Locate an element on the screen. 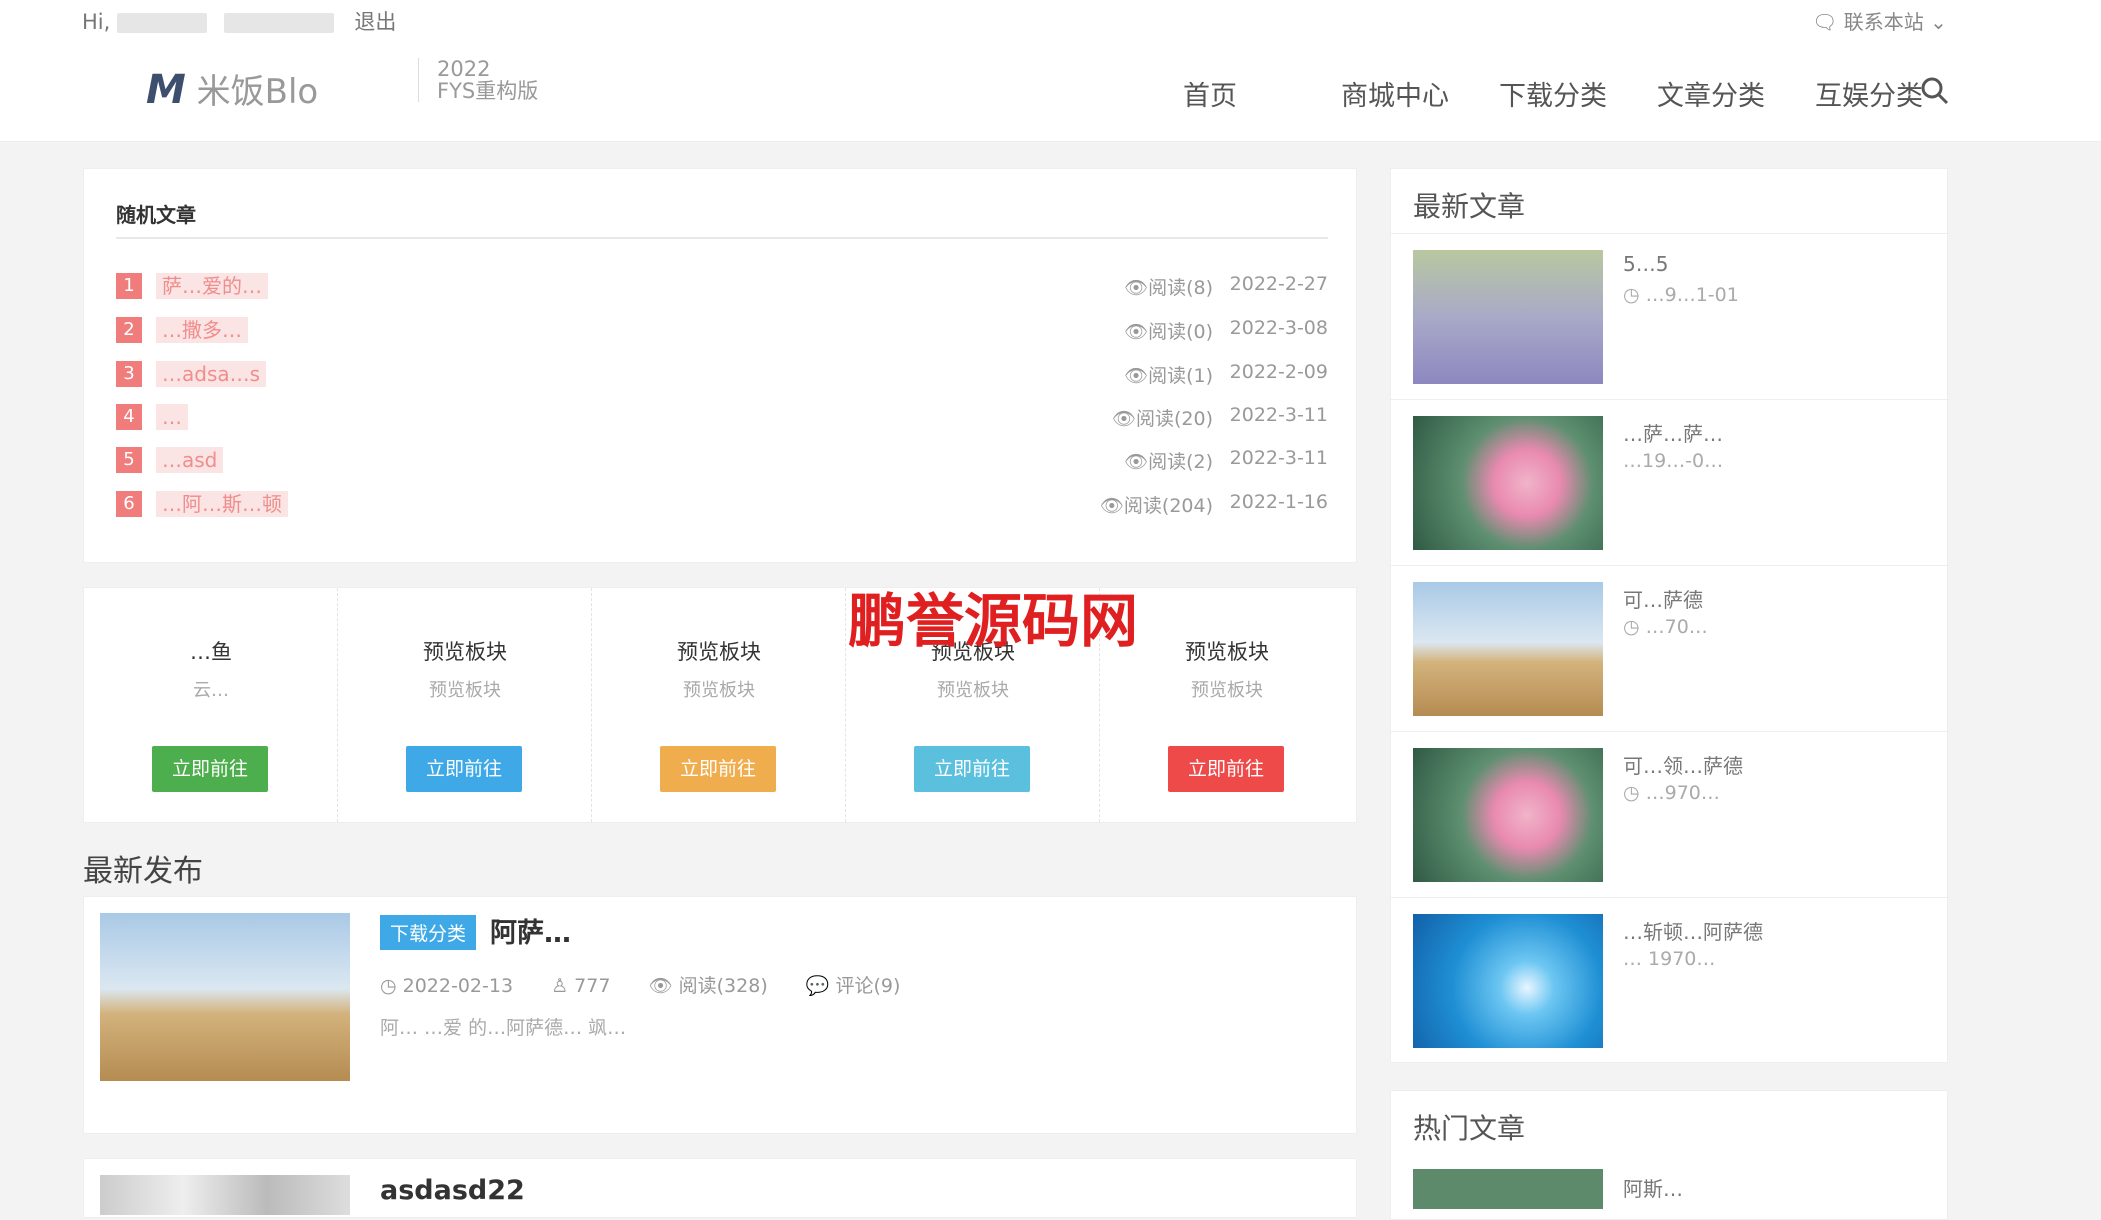 The height and width of the screenshot is (1220, 2101). list-item: 6 …阿…斯…顿 👁阅读(204) 2022-1-16 is located at coordinates (722, 504).